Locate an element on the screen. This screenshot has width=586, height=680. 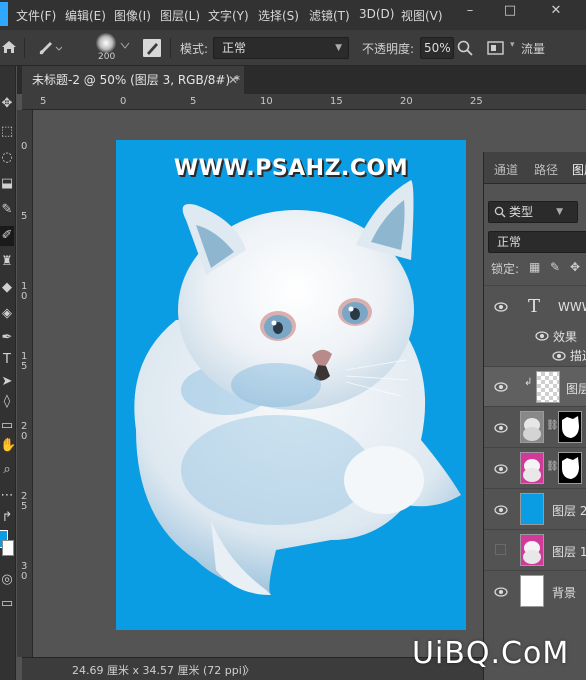
ruler-label: 5 is located at coordinates (43, 101).